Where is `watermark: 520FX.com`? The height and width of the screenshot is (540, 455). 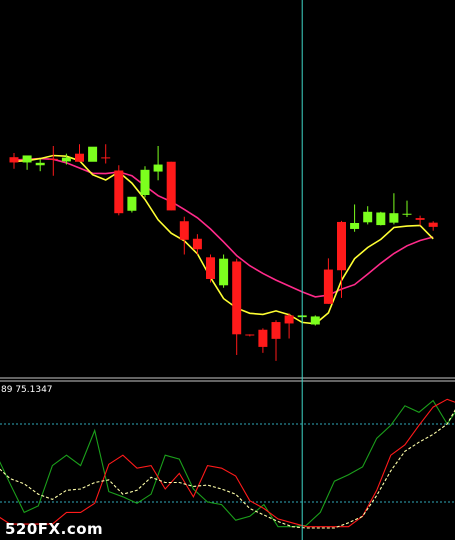
watermark: 520FX.com is located at coordinates (54, 529).